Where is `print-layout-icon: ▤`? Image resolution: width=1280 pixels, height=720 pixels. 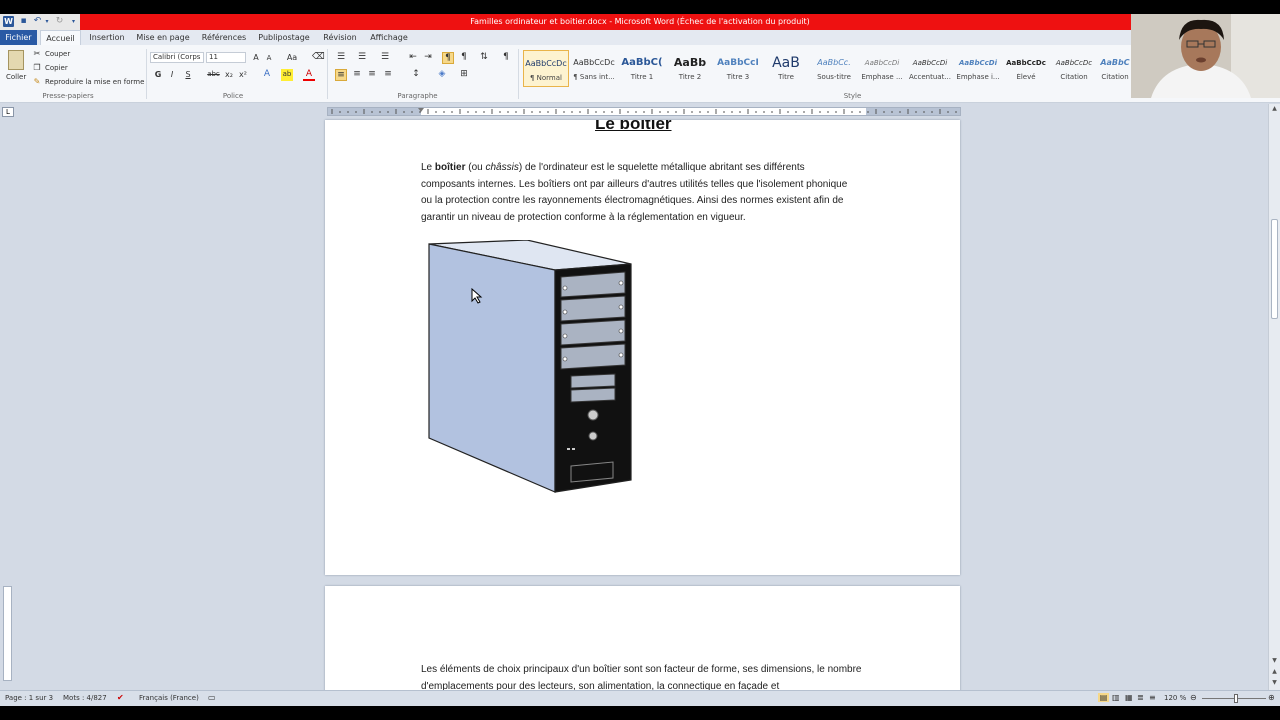
print-layout-icon: ▤ is located at coordinates (1103, 697).